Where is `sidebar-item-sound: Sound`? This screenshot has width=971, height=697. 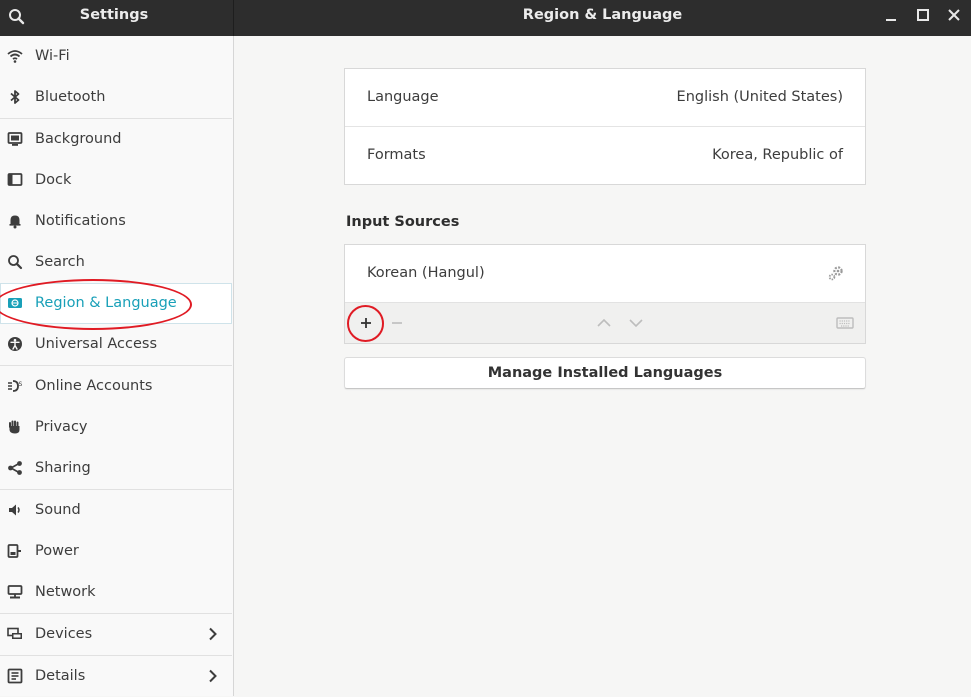
sidebar-item-sound: Sound is located at coordinates (116, 510).